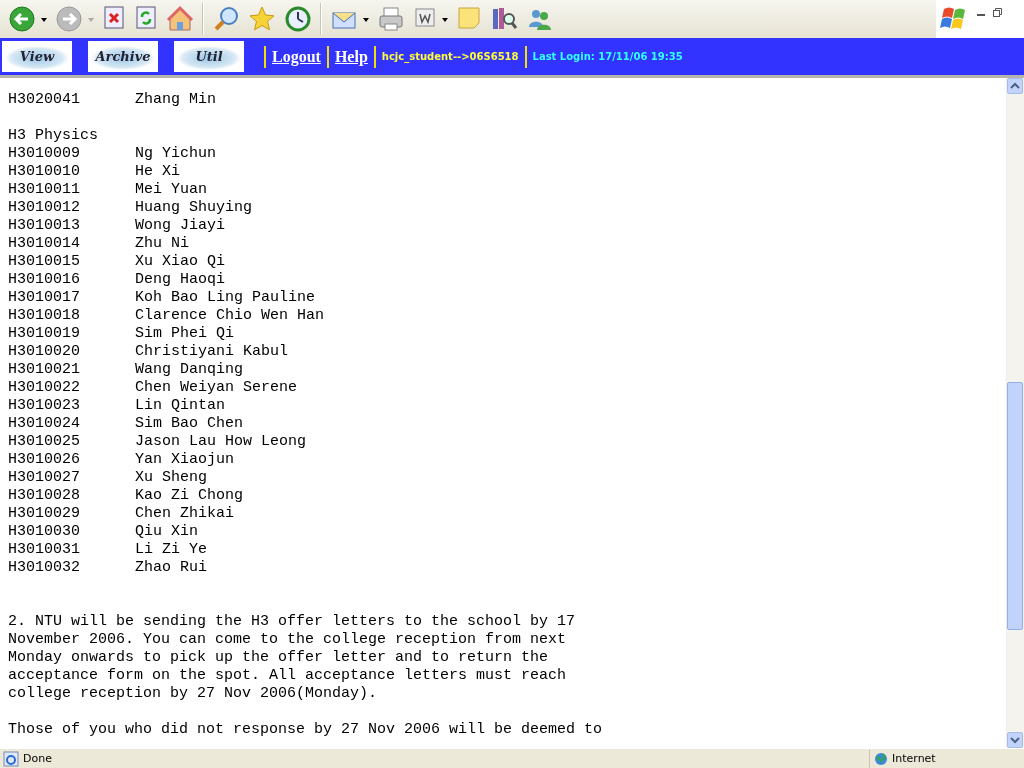 This screenshot has height=768, width=1024. What do you see at coordinates (44, 244) in the screenshot?
I see `student-id: H3010014` at bounding box center [44, 244].